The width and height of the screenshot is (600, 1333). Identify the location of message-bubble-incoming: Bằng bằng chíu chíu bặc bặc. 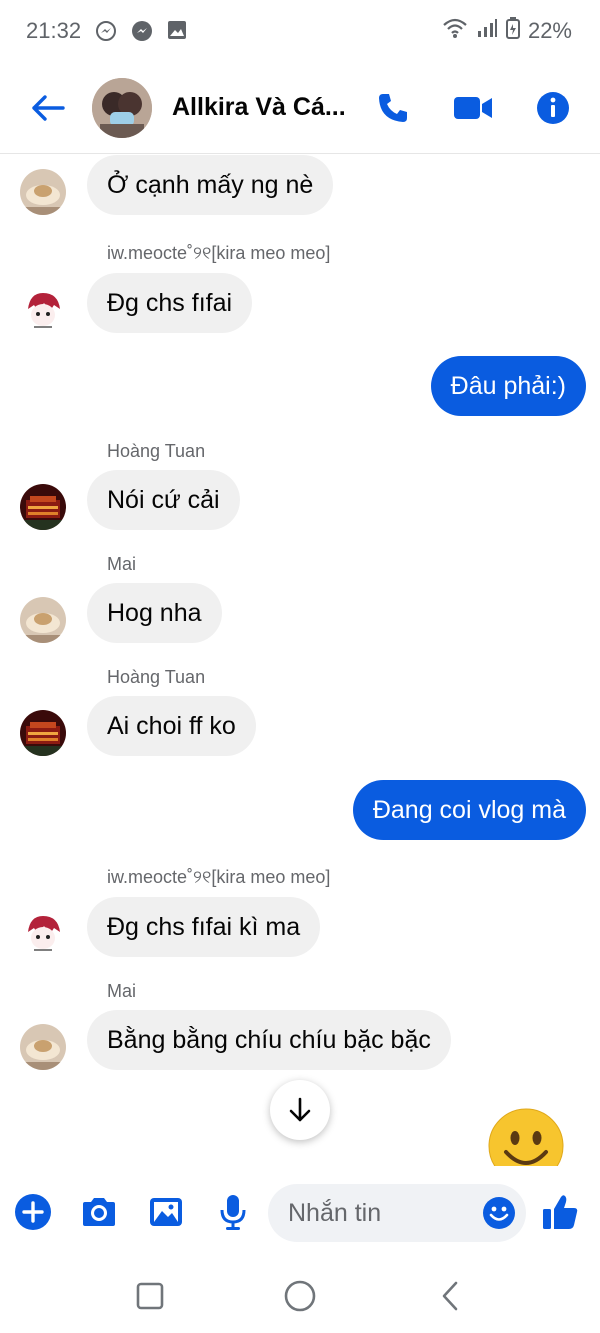
(269, 1040).